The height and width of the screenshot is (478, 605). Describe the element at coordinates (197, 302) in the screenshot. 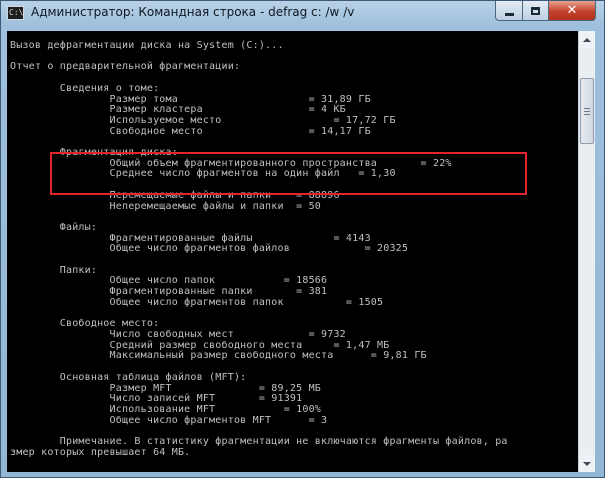

I see `console-line: Общее число фрагментов папок = 1505` at that location.